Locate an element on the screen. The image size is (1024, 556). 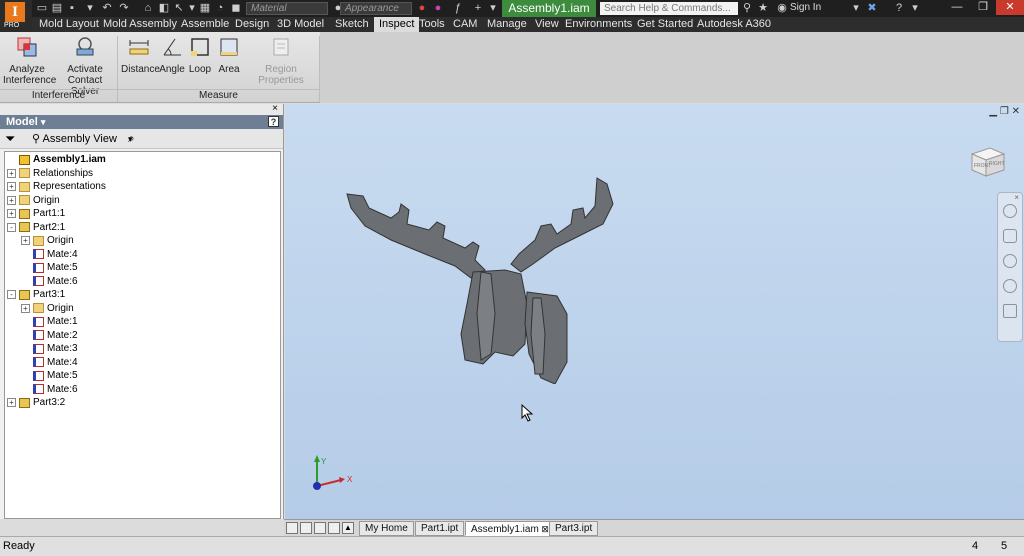
close-tab-icon: ⊠ is located at coordinates (544, 529).